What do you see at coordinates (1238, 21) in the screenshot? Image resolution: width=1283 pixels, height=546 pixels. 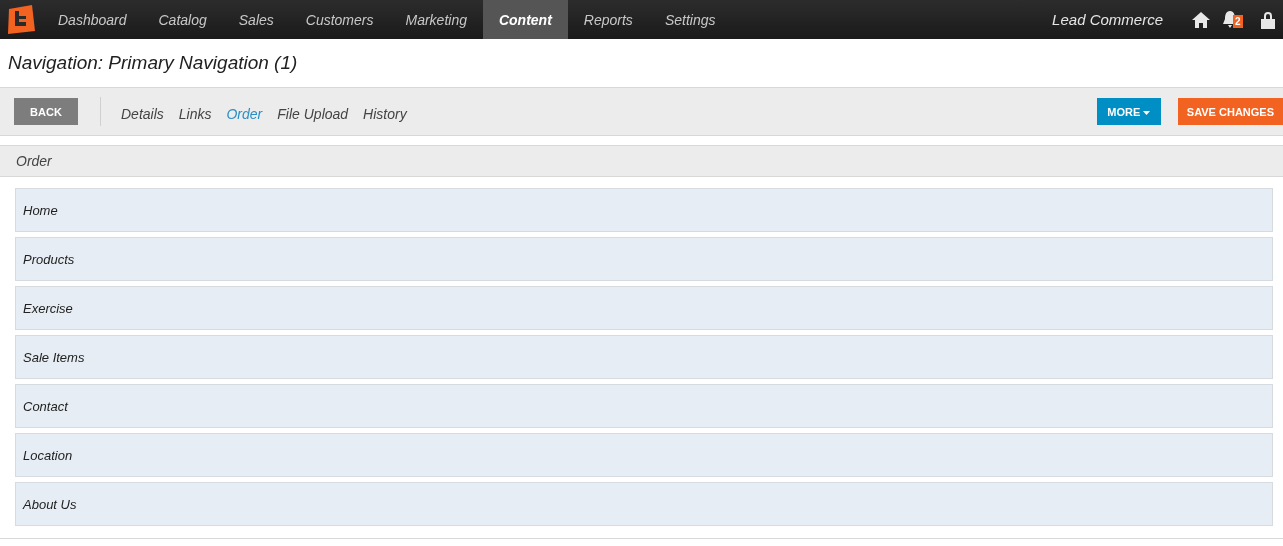 I see `notification-badge: 2` at bounding box center [1238, 21].